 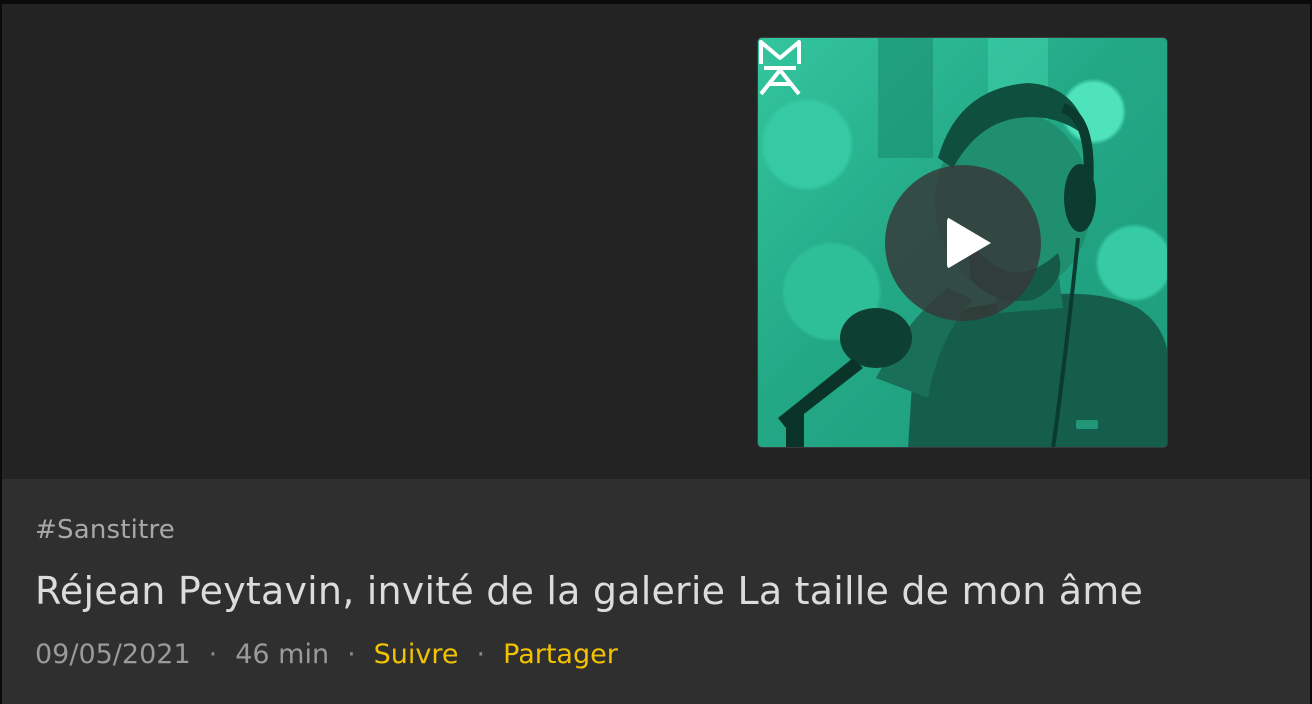 I want to click on episode-meta: 09/05/2021 · 46 min · Suivre · Partager, so click(x=326, y=654).